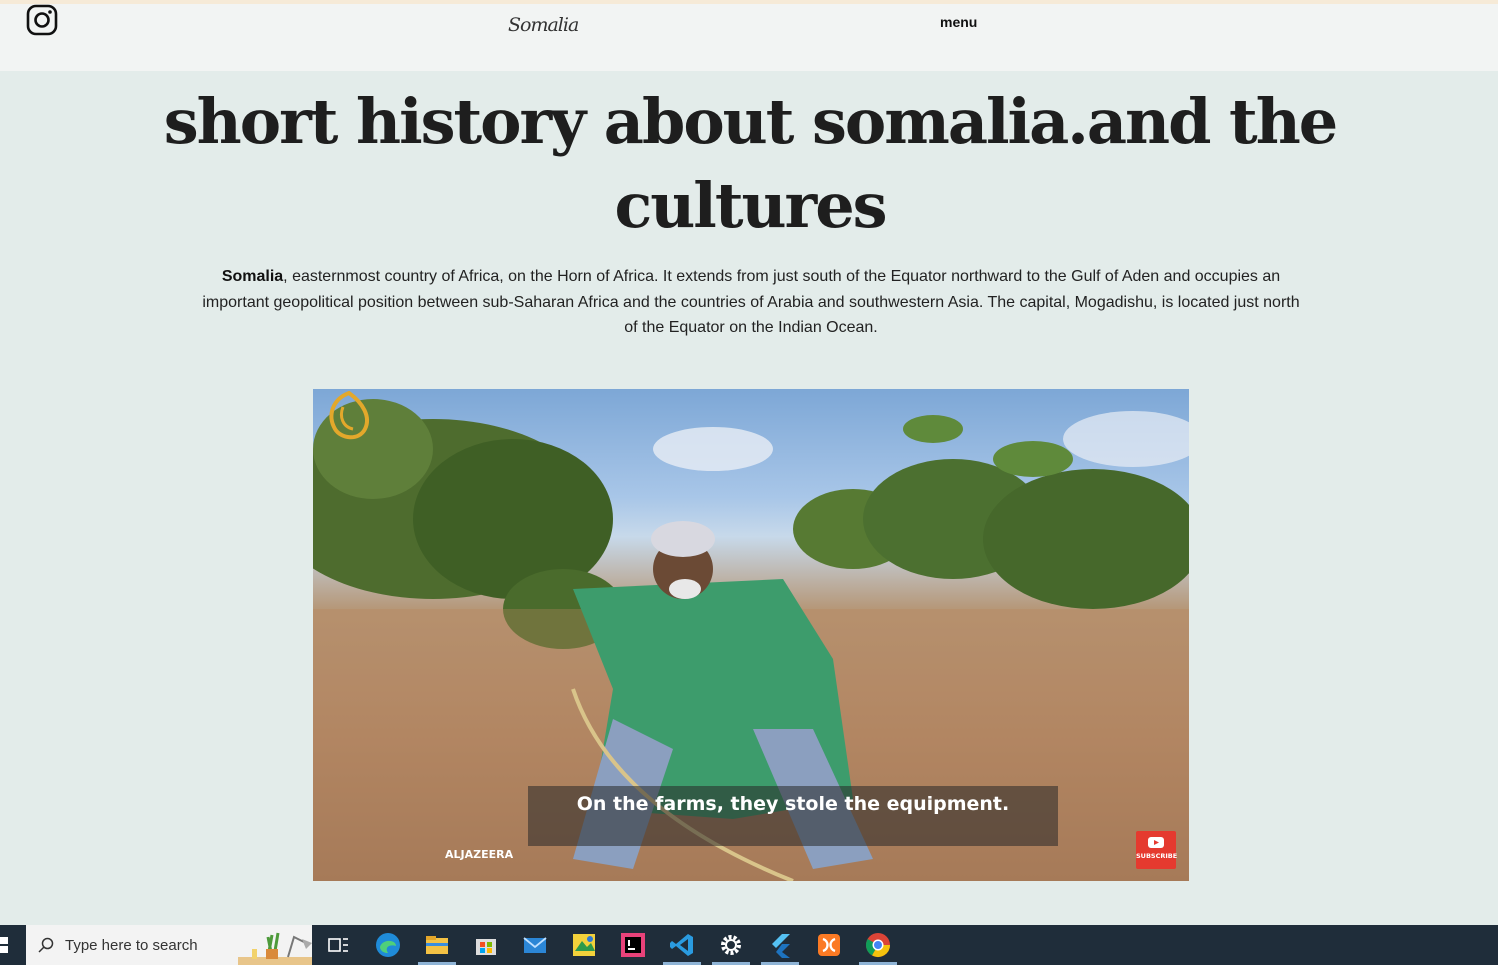 The width and height of the screenshot is (1498, 965). I want to click on navbar: Somalia menu, so click(749, 37).